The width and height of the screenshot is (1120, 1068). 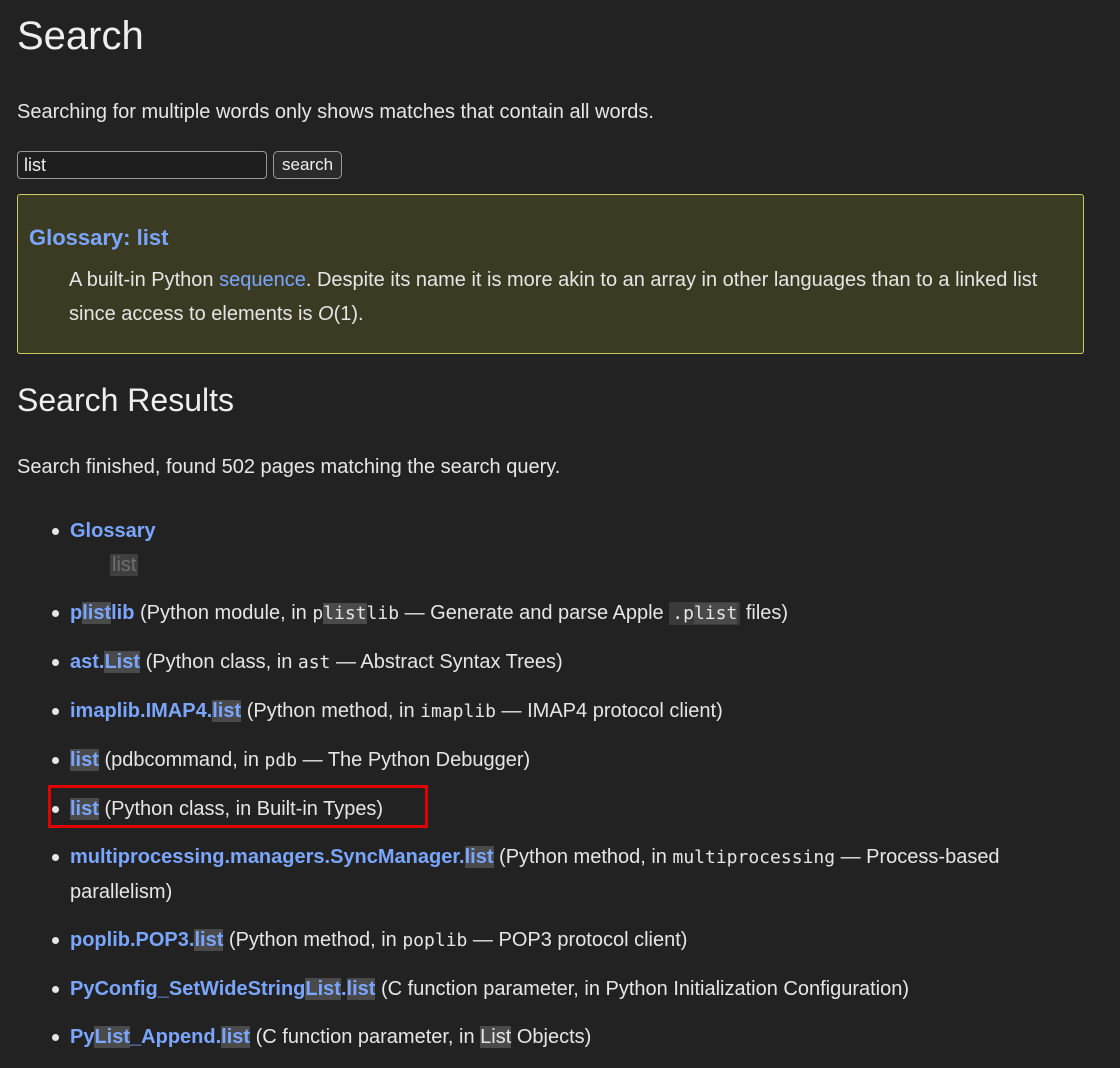 I want to click on code-dot-plist: .plist, so click(x=705, y=613).